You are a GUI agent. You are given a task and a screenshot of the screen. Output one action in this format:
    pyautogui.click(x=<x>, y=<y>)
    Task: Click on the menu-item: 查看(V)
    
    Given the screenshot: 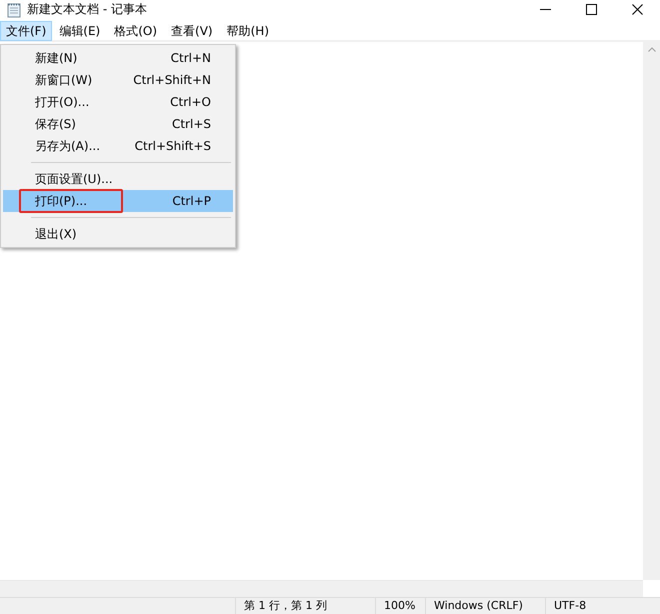 What is the action you would take?
    pyautogui.click(x=192, y=31)
    